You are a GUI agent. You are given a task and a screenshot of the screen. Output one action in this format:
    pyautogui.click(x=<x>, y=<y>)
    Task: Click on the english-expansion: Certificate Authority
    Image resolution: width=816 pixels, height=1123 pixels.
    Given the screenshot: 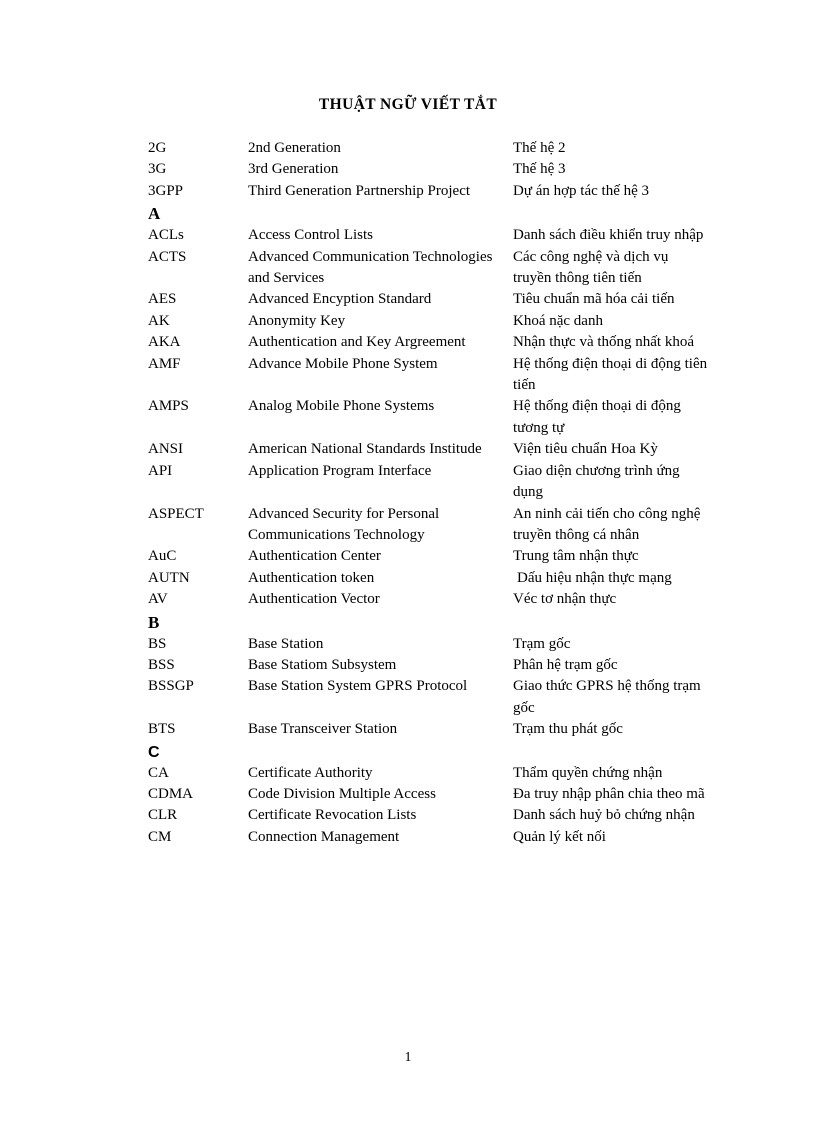 What is the action you would take?
    pyautogui.click(x=310, y=772)
    